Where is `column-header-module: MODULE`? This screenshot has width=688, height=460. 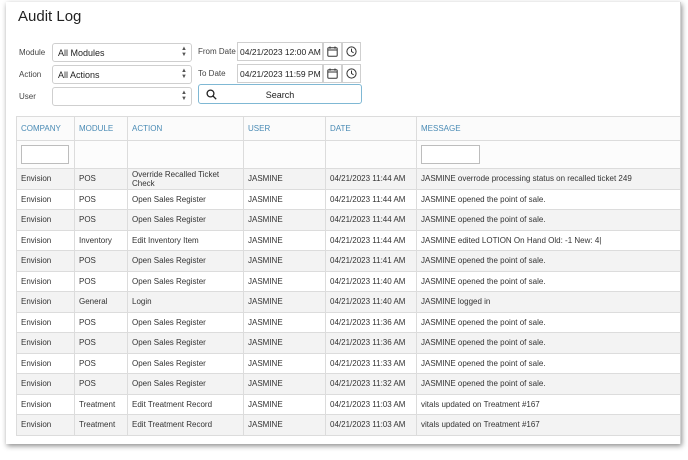
column-header-module: MODULE is located at coordinates (101, 128).